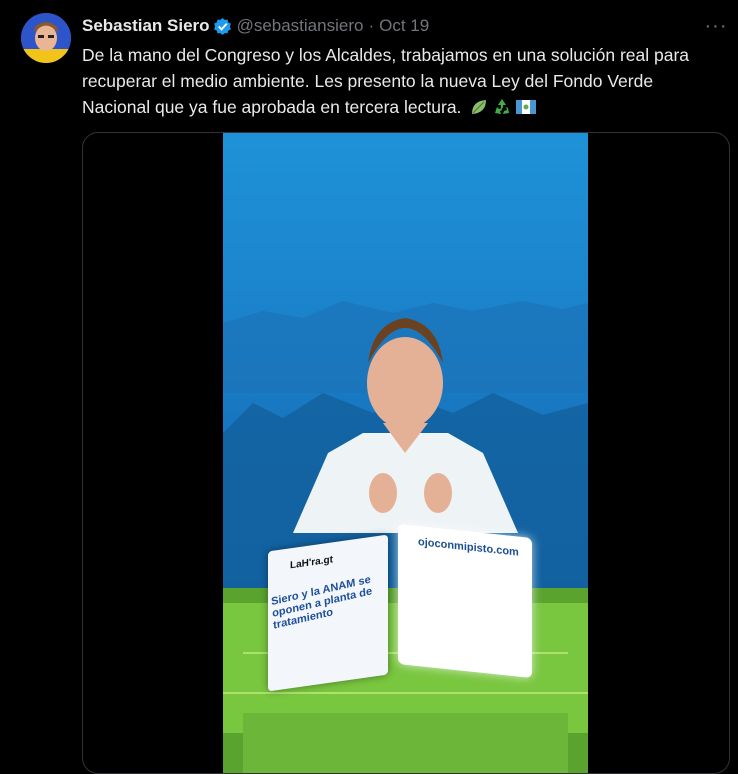  Describe the element at coordinates (146, 26) in the screenshot. I see `author-name: Sebastian Siero` at that location.